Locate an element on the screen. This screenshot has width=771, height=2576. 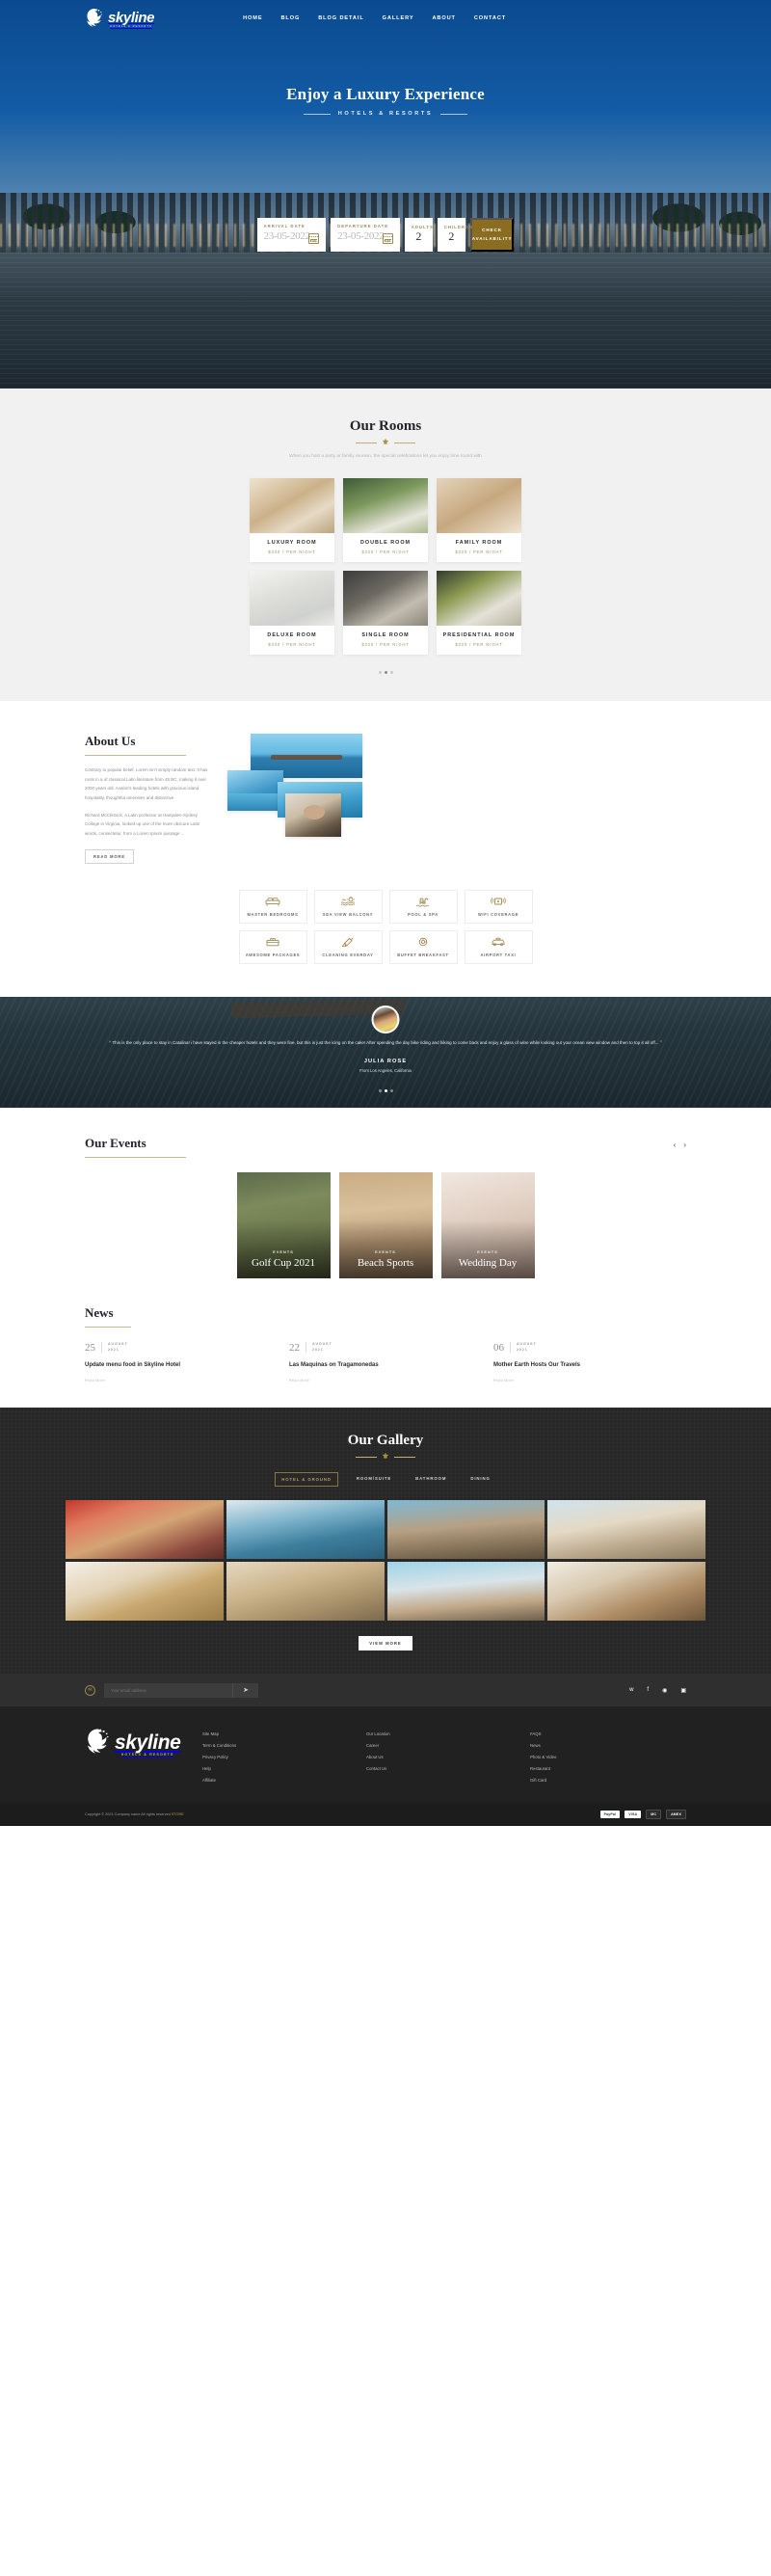
event-card: EVENTS Wedding Day is located at coordinates (487, 1225).